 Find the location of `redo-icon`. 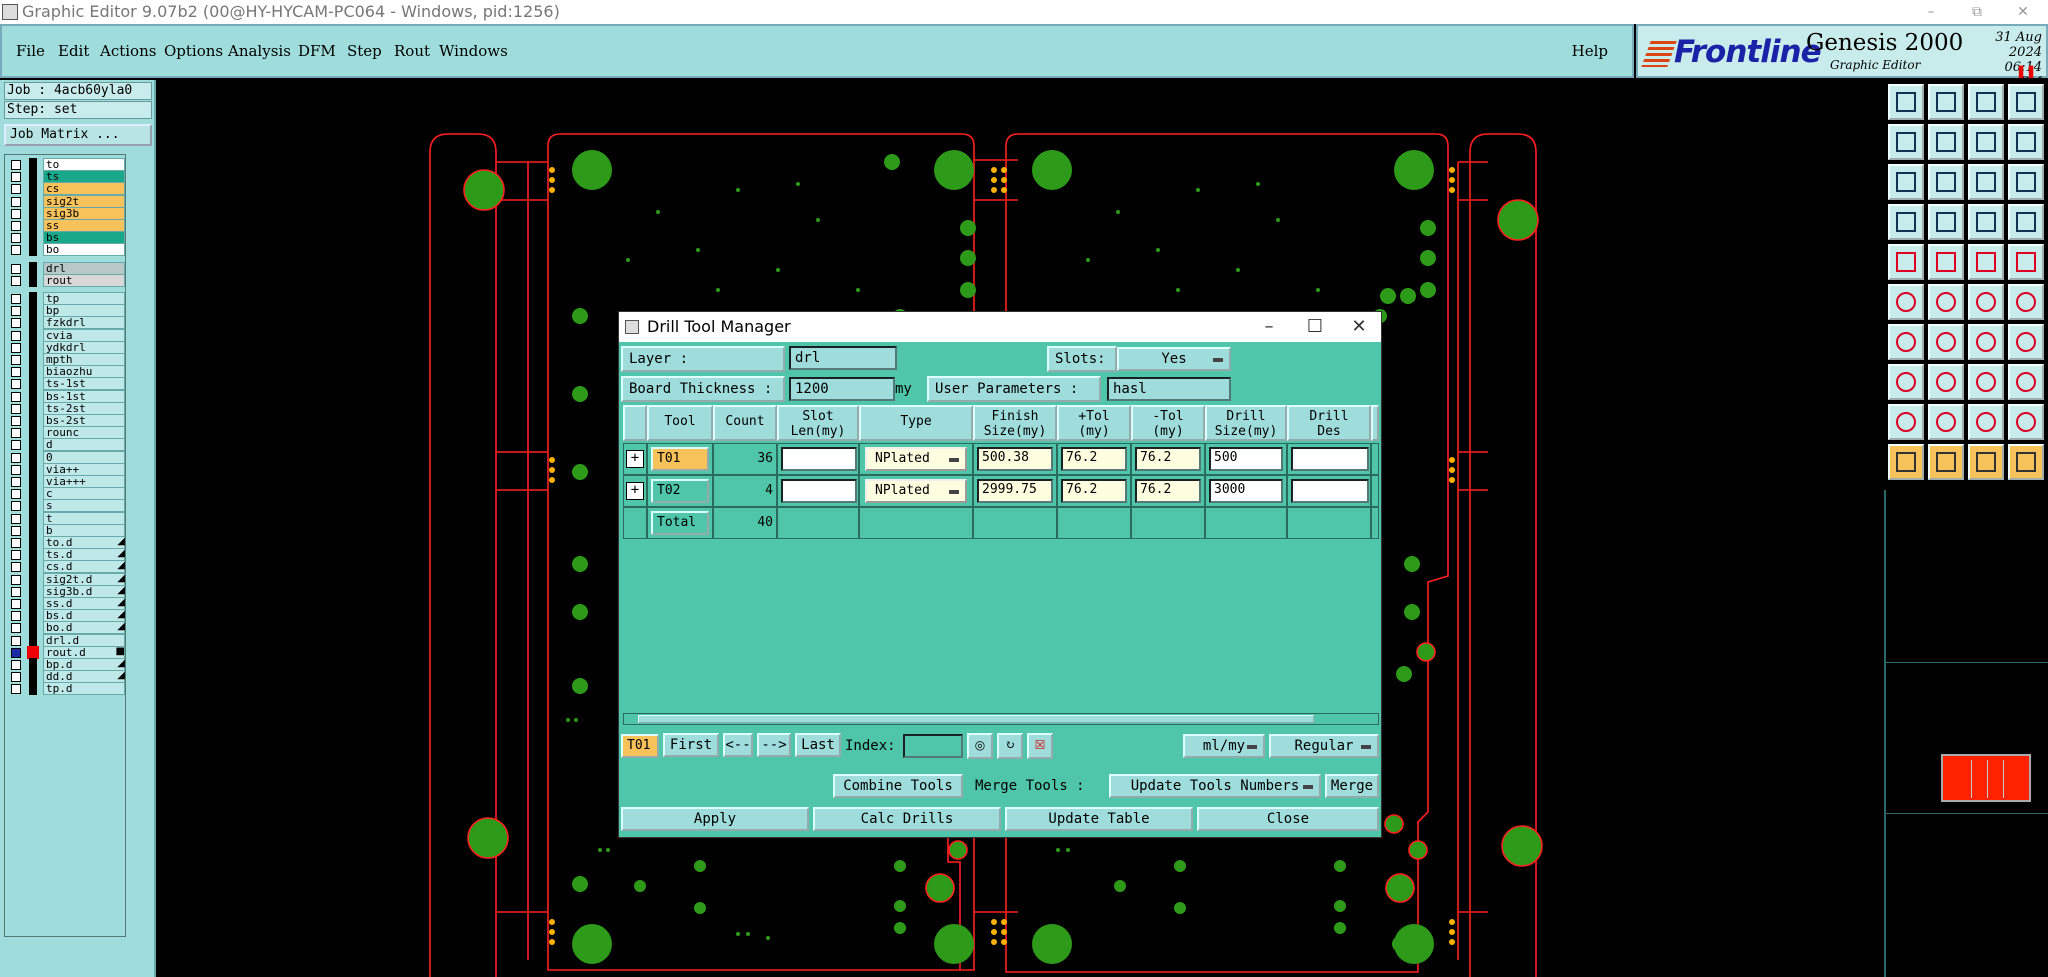

redo-icon is located at coordinates (2026, 142).